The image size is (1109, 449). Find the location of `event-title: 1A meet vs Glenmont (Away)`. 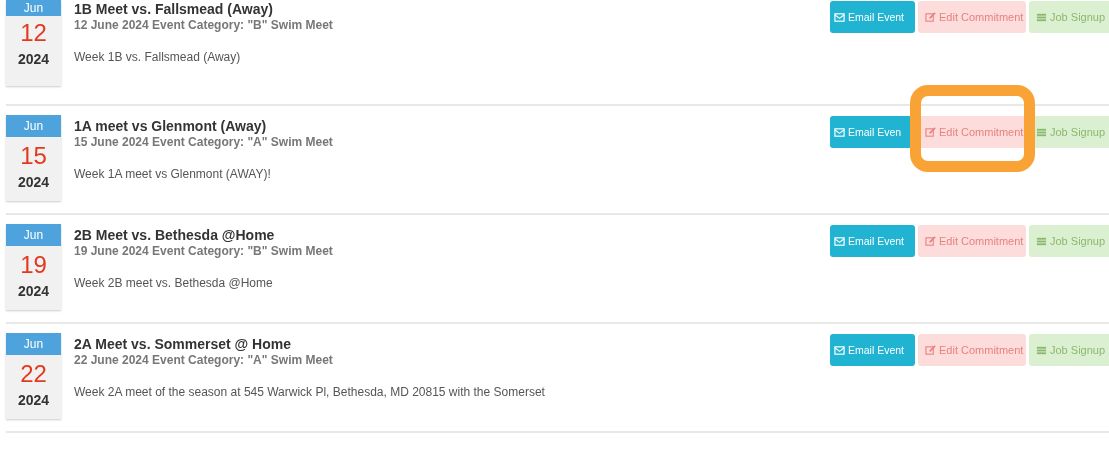

event-title: 1A meet vs Glenmont (Away) is located at coordinates (171, 126).